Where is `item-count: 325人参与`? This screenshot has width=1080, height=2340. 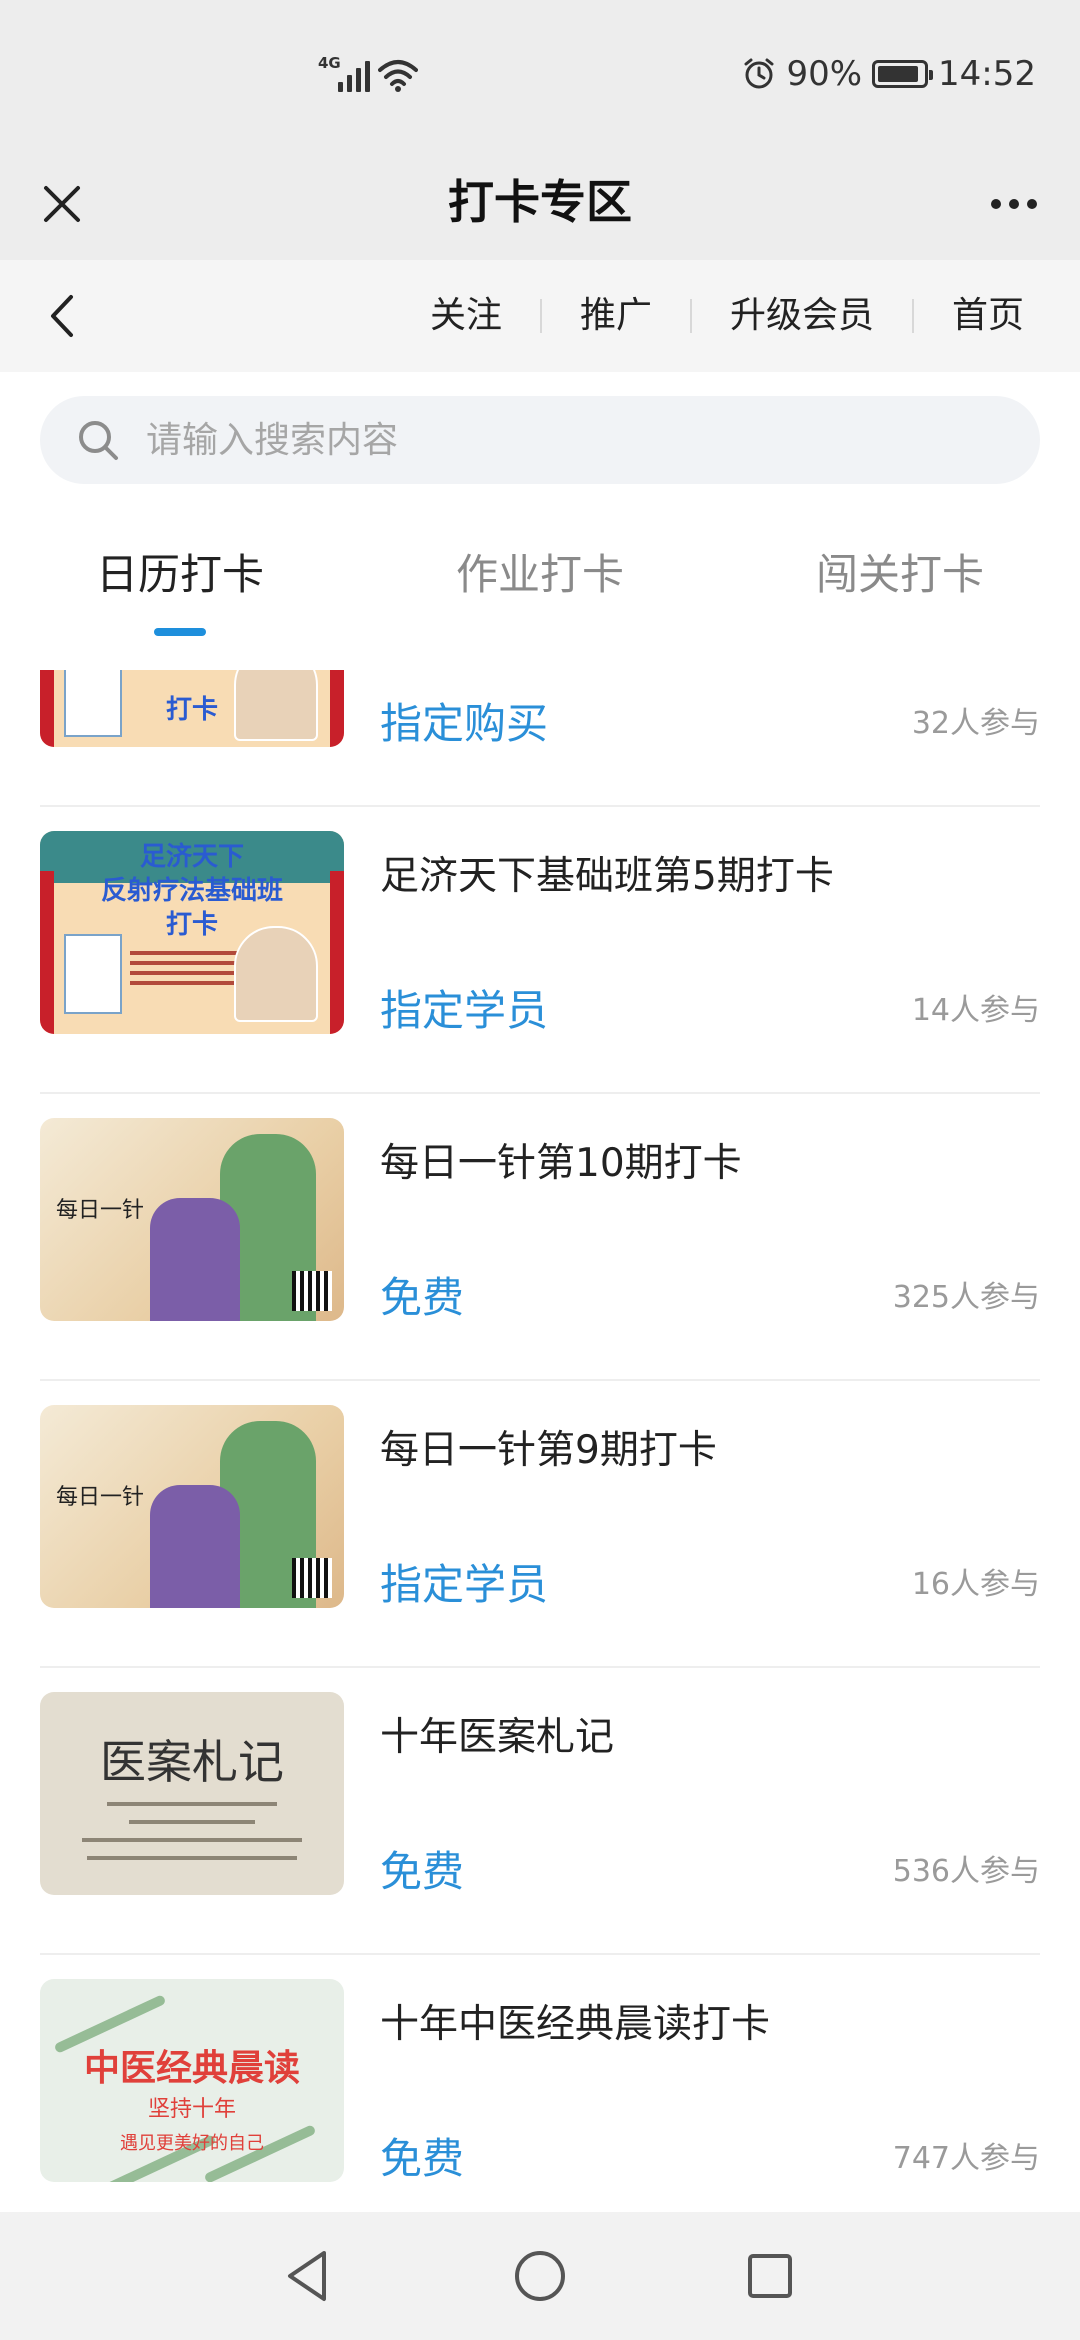 item-count: 325人参与 is located at coordinates (966, 1297).